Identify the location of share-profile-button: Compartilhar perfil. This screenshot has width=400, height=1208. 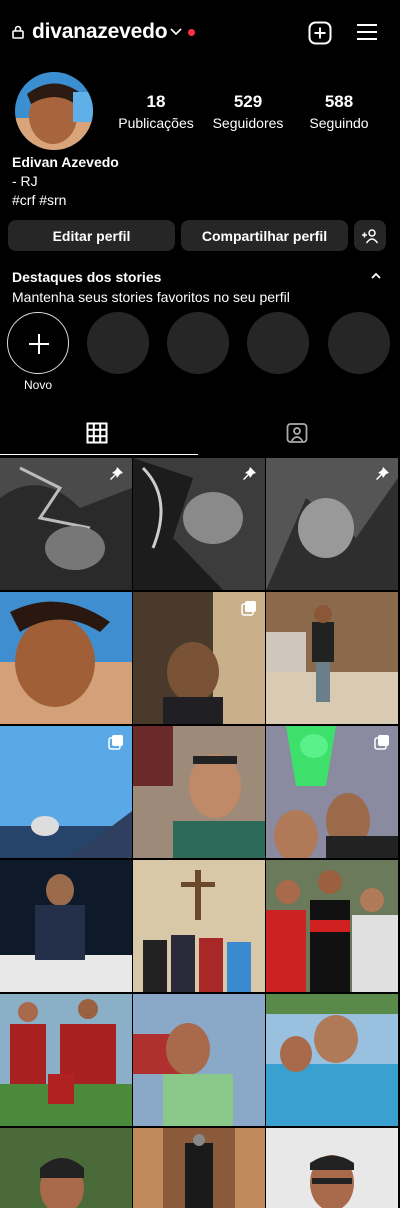
(264, 235).